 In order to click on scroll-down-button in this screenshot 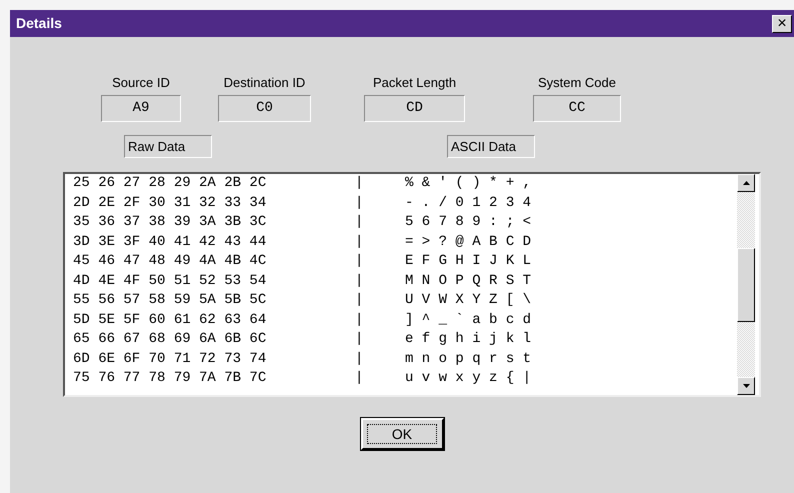, I will do `click(746, 386)`.